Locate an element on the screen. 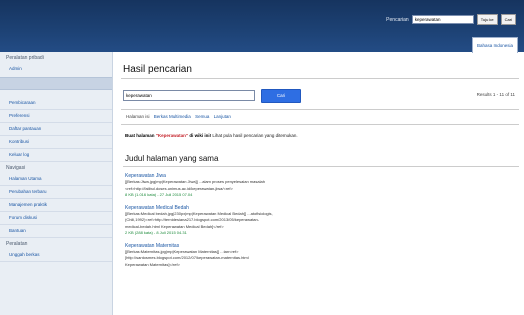 The width and height of the screenshot is (524, 315). sidebar-item-preferences: Preferensi is located at coordinates (56, 116).